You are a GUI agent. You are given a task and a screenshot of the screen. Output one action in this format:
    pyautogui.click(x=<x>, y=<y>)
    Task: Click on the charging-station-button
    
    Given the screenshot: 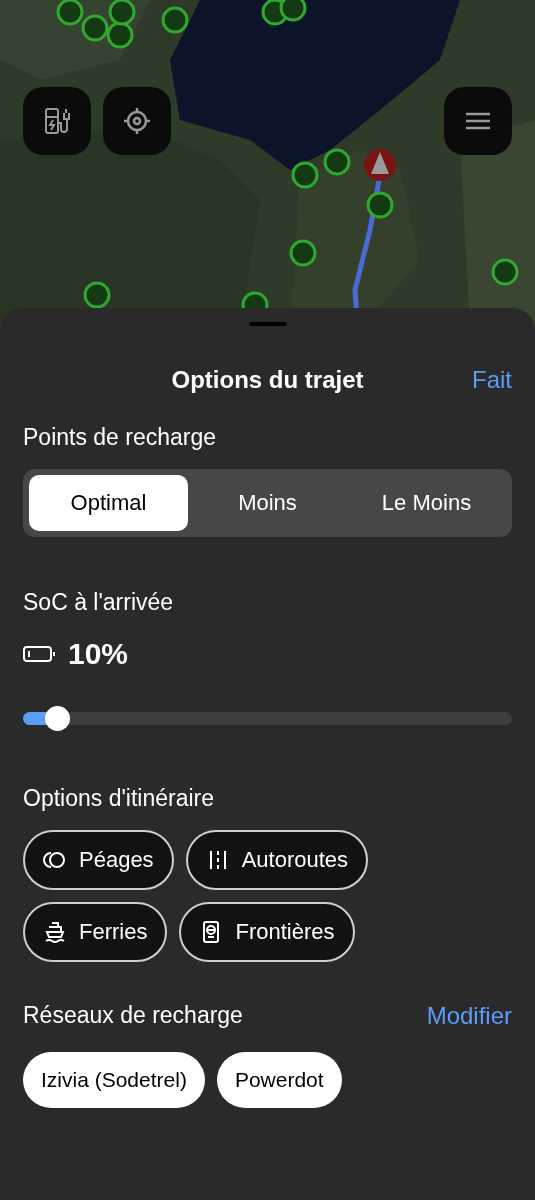 What is the action you would take?
    pyautogui.click(x=57, y=121)
    